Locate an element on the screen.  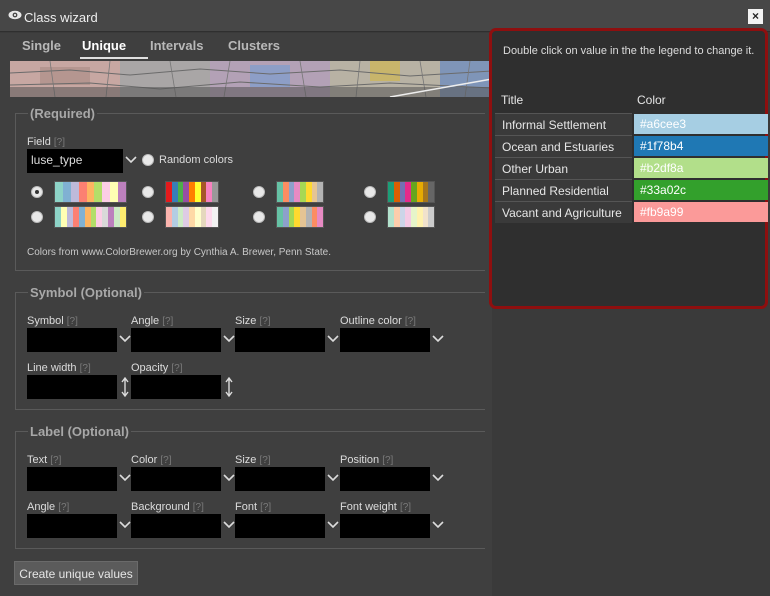
symbol-legend: Symbol (Optional) is located at coordinates (86, 292).